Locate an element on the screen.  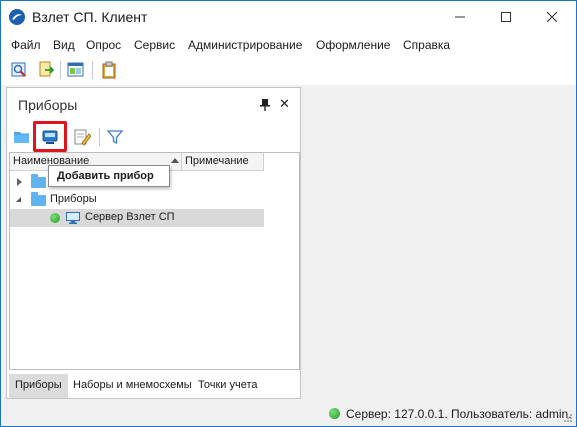
menu-help: Справка is located at coordinates (426, 45).